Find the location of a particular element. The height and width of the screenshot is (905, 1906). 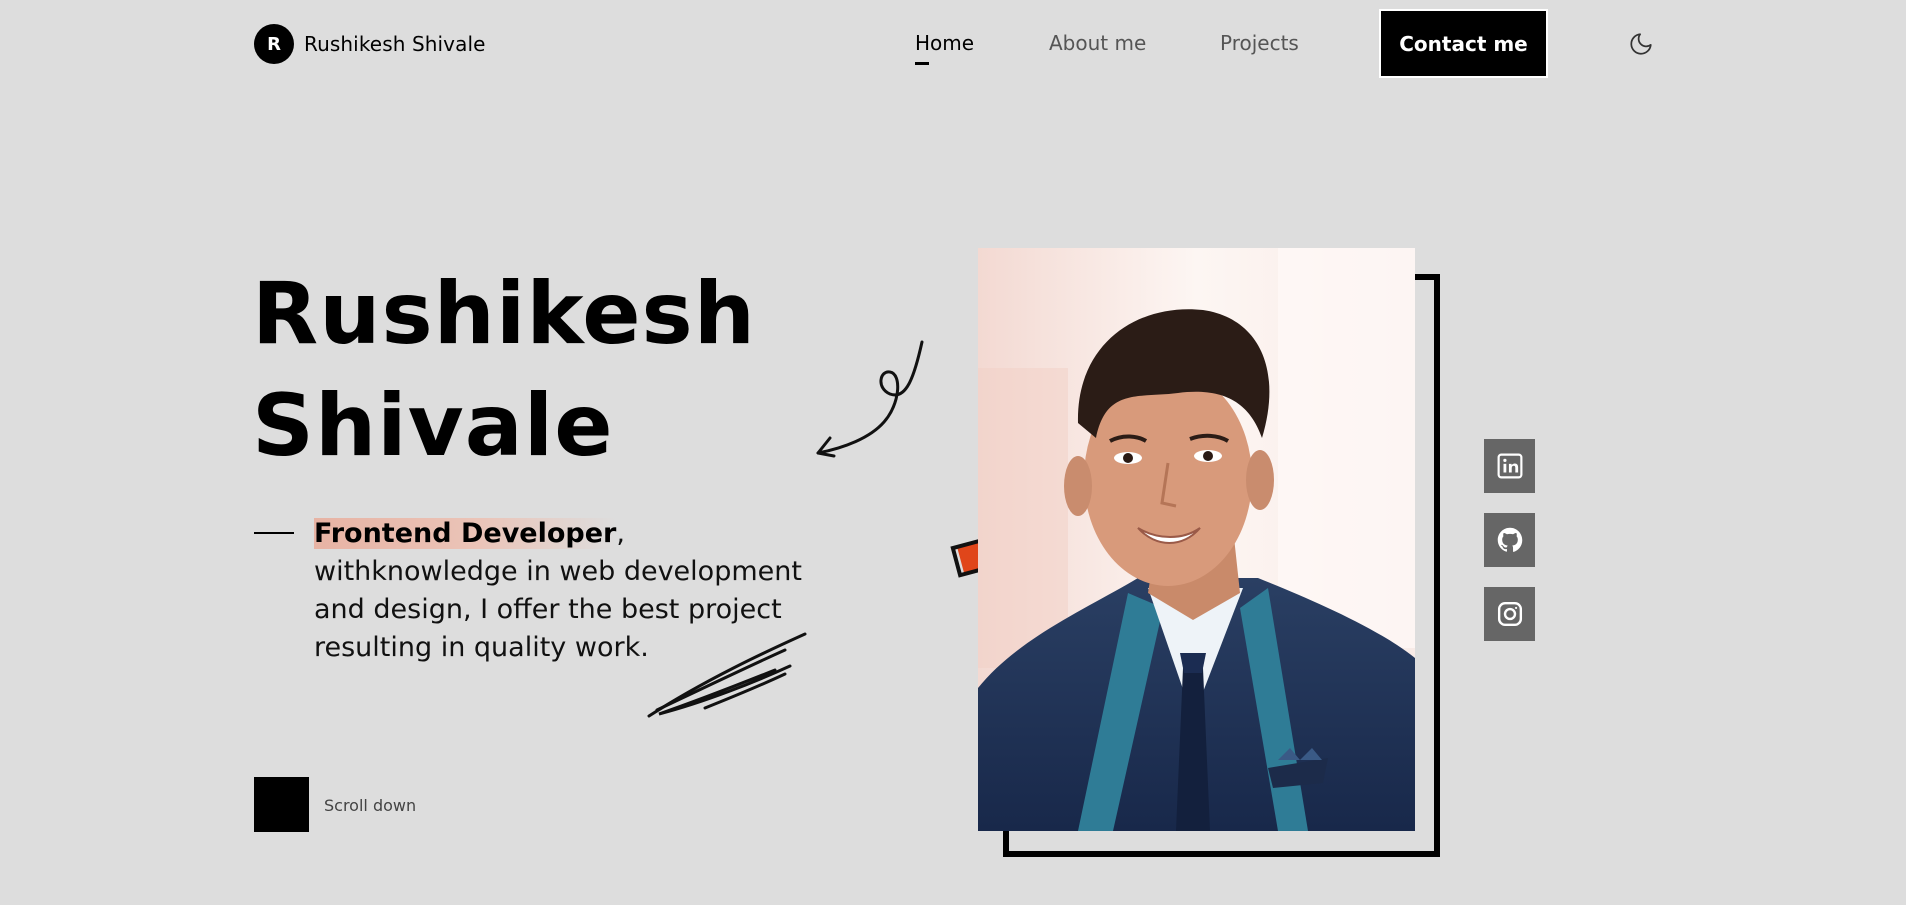

logo-initial-badge: R is located at coordinates (274, 44).